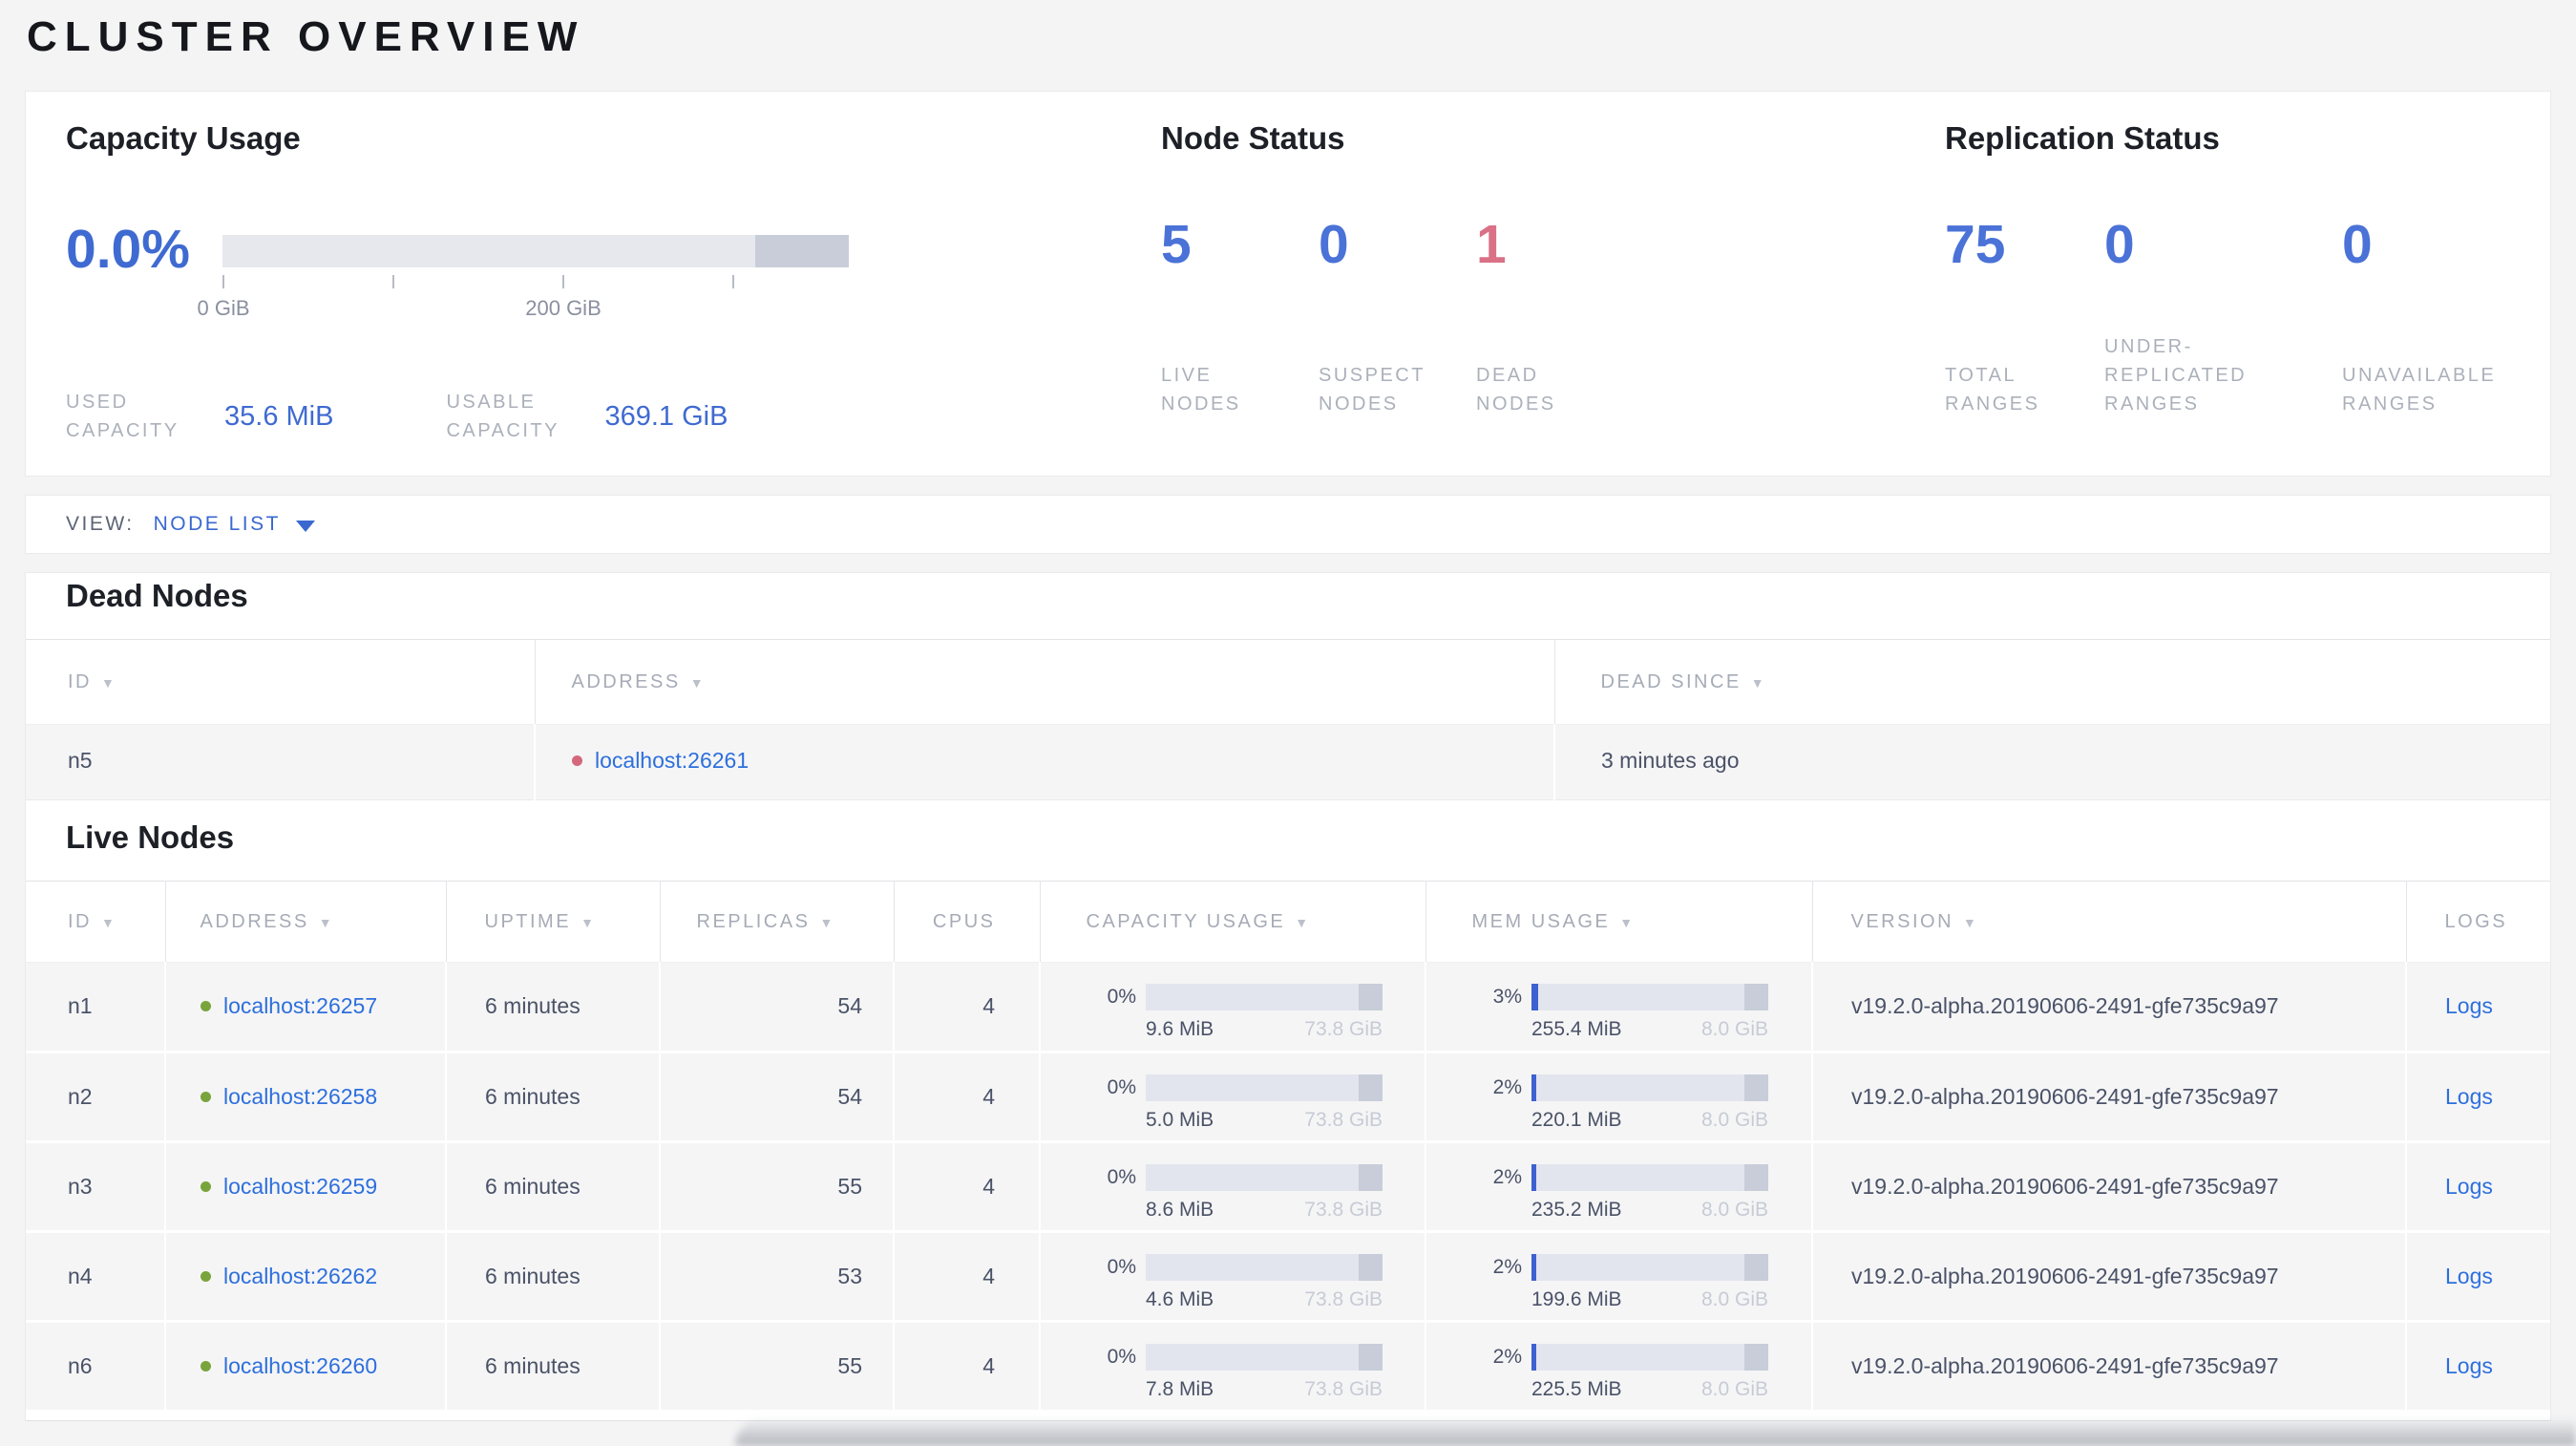 The image size is (2576, 1446). Describe the element at coordinates (1507, 997) in the screenshot. I see `mem-percent-label: 3%` at that location.